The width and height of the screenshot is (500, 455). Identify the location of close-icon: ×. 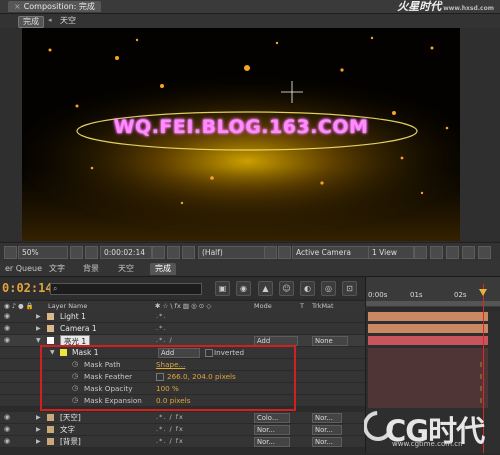
(17, 6).